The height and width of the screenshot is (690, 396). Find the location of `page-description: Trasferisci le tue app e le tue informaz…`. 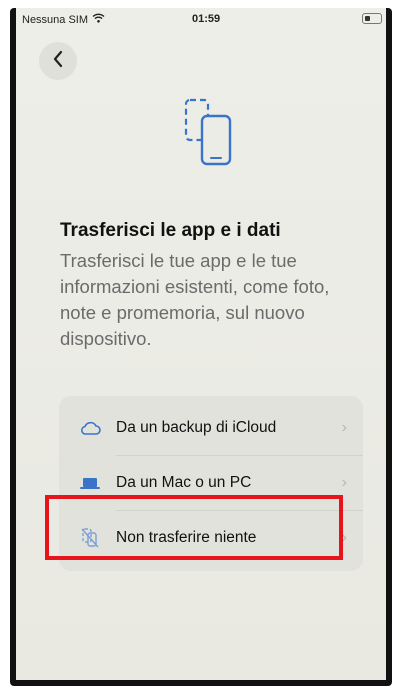

page-description: Trasferisci le tue app e le tue informaz… is located at coordinates (195, 299).